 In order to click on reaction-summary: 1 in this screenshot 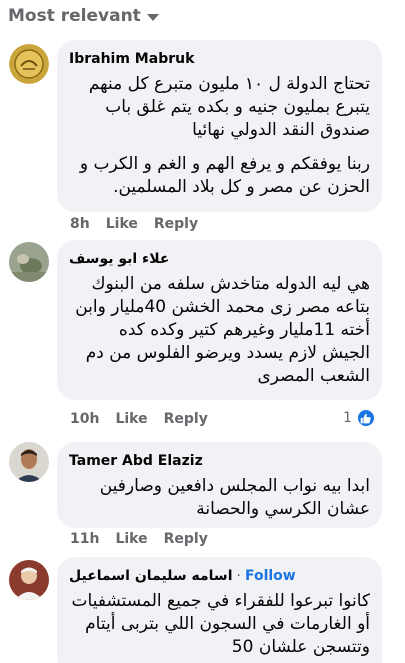, I will do `click(359, 418)`.